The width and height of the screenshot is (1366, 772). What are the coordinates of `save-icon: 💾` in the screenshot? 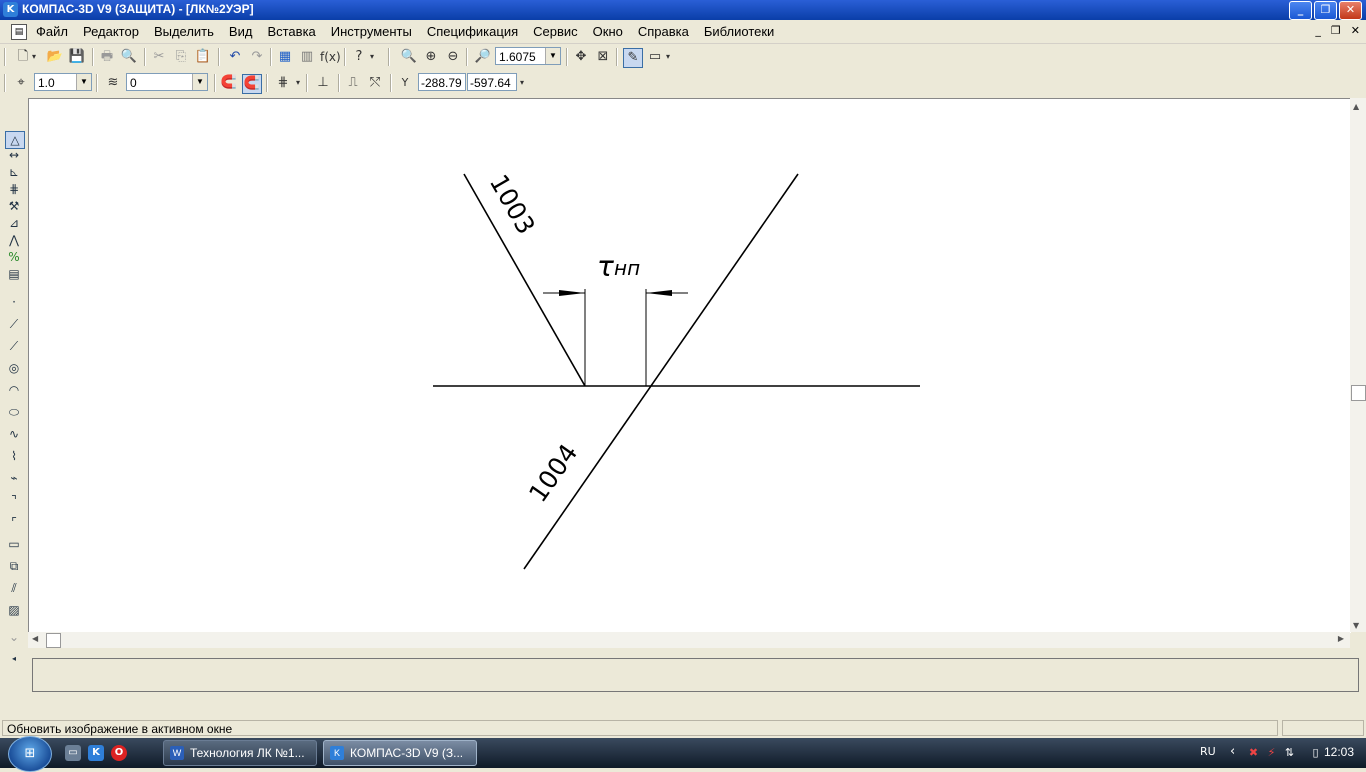 It's located at (77, 57).